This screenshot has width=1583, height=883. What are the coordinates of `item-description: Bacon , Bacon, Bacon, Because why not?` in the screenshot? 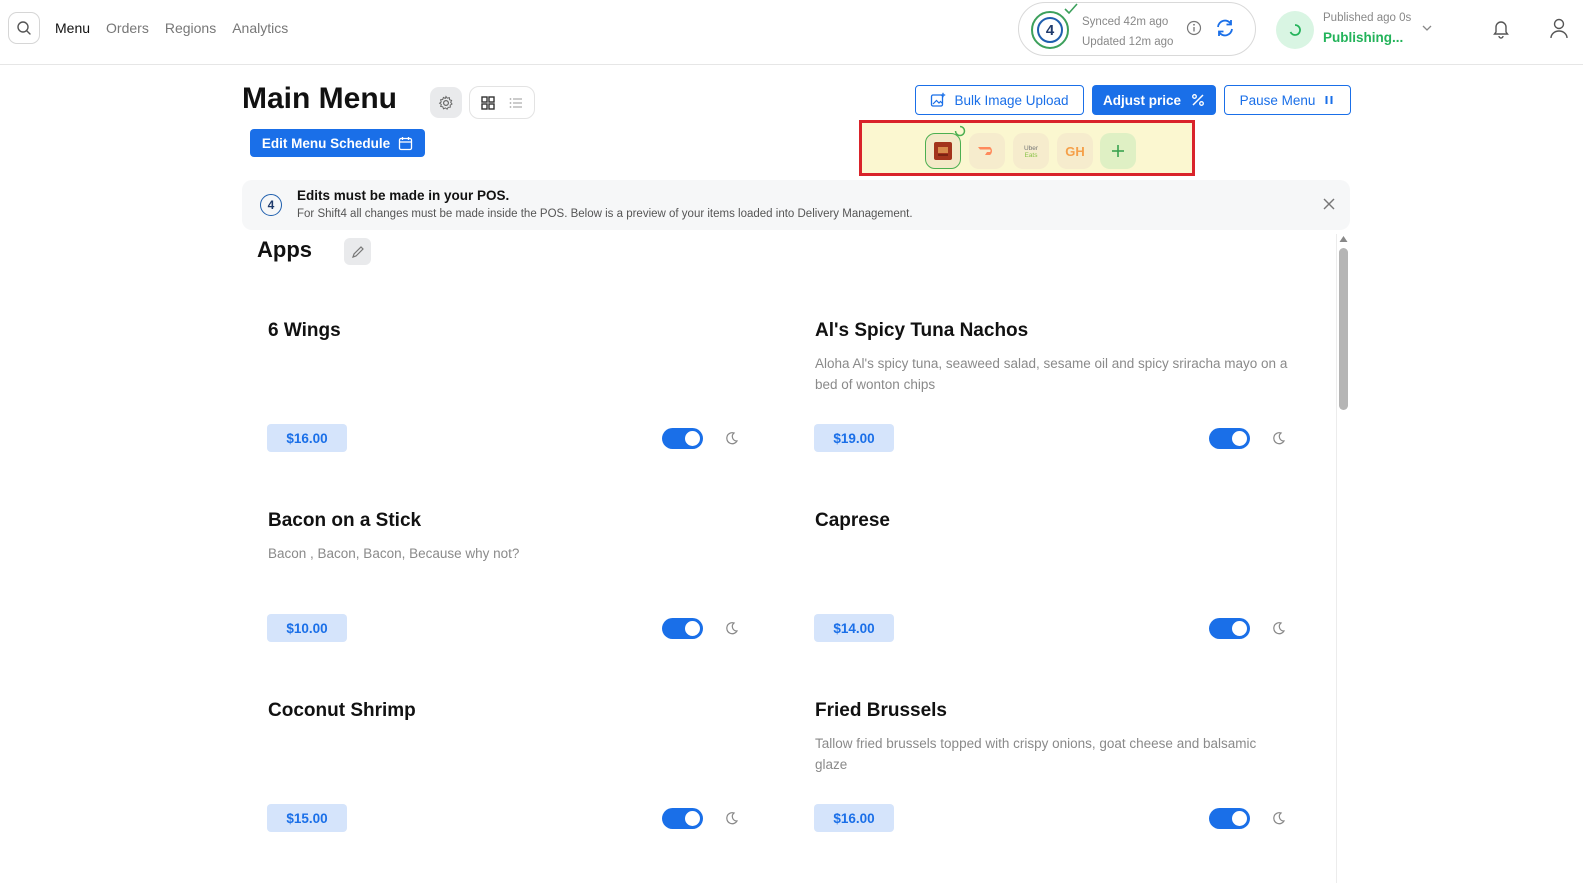 It's located at (394, 553).